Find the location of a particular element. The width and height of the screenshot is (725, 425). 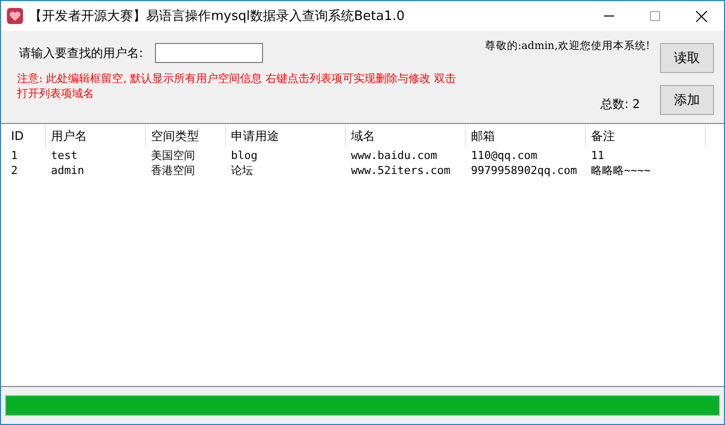

table-cell-text: admin is located at coordinates (68, 170).